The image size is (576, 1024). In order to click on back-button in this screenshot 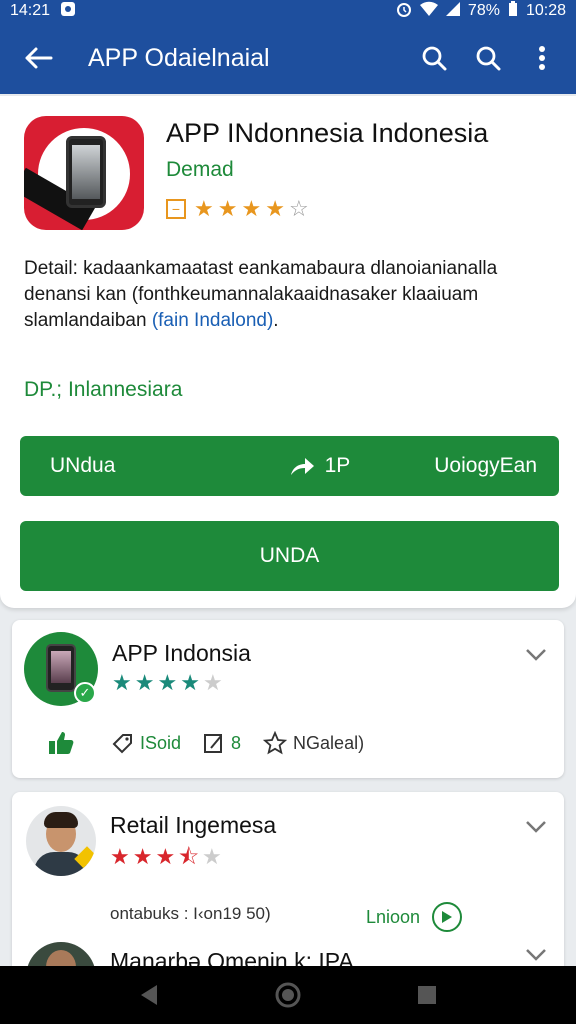, I will do `click(38, 58)`.